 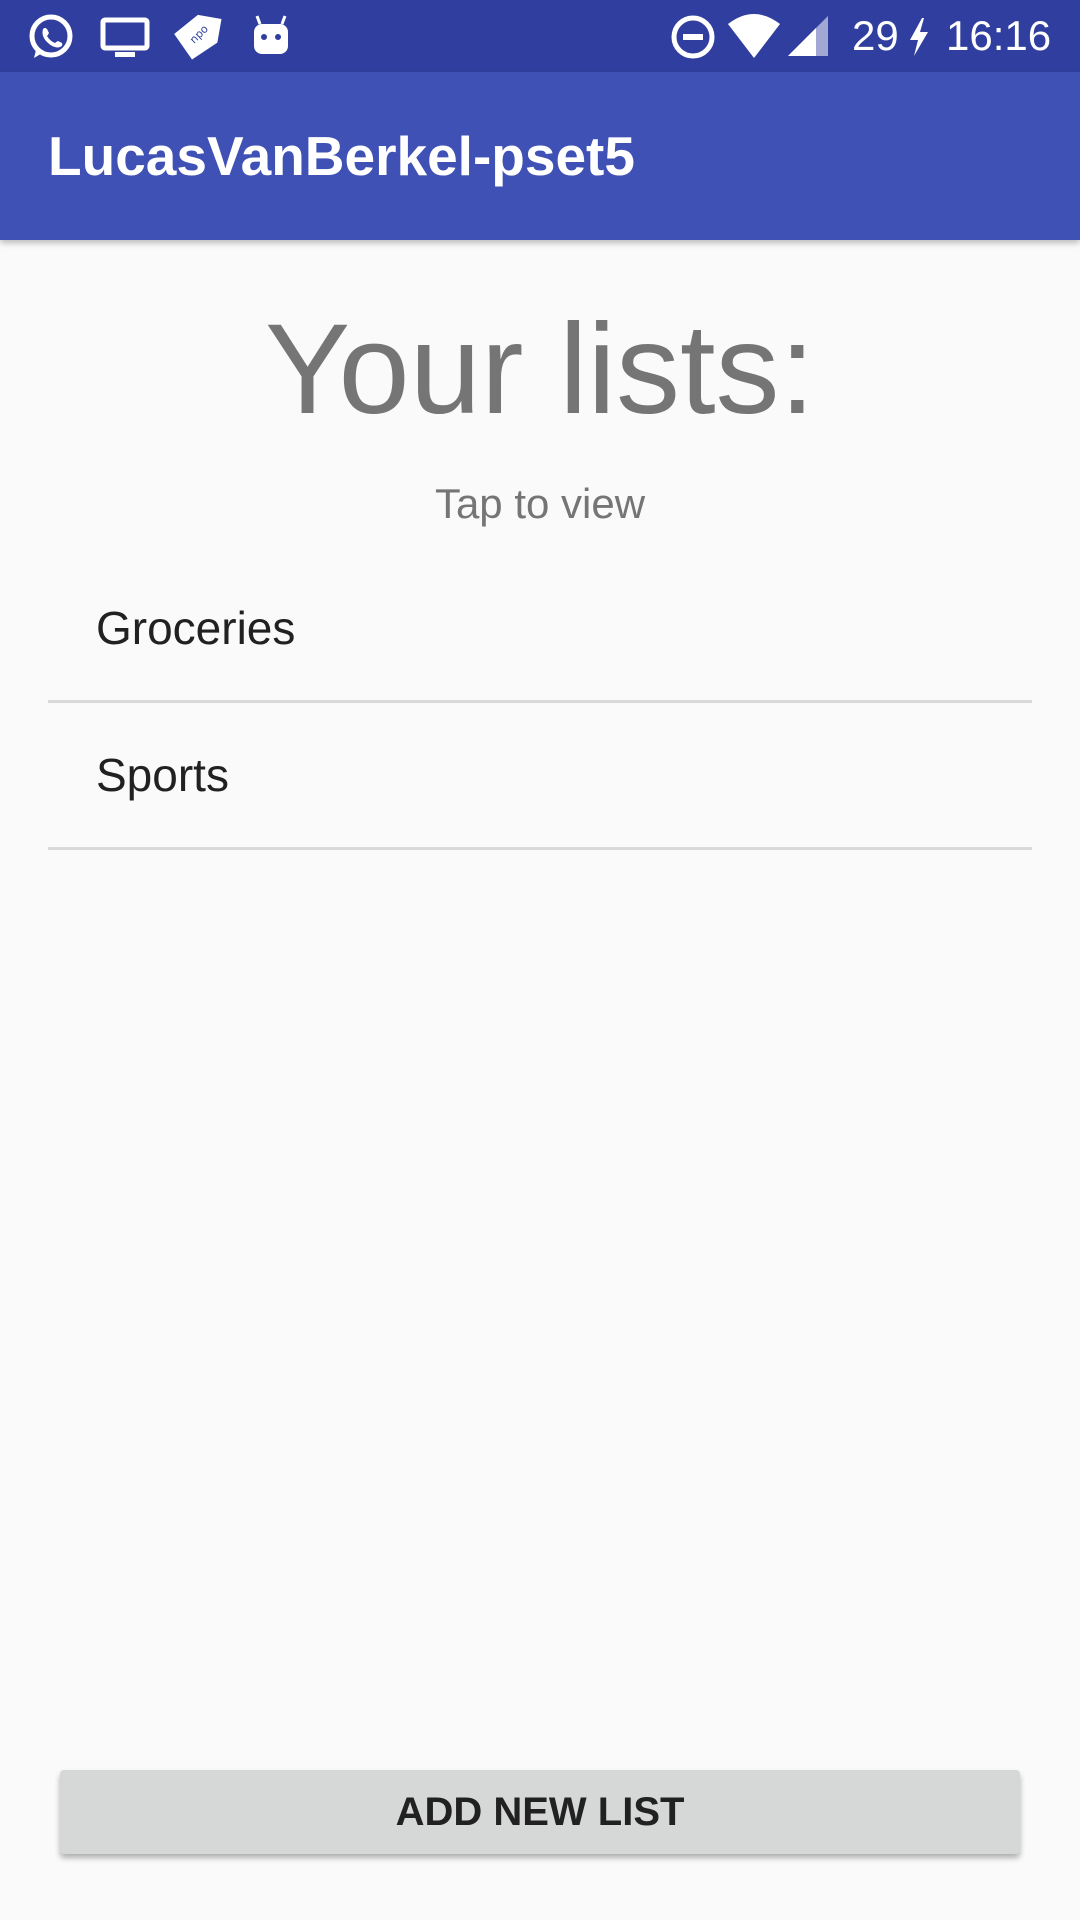 I want to click on lists-list: Groceries Sports, so click(x=540, y=703).